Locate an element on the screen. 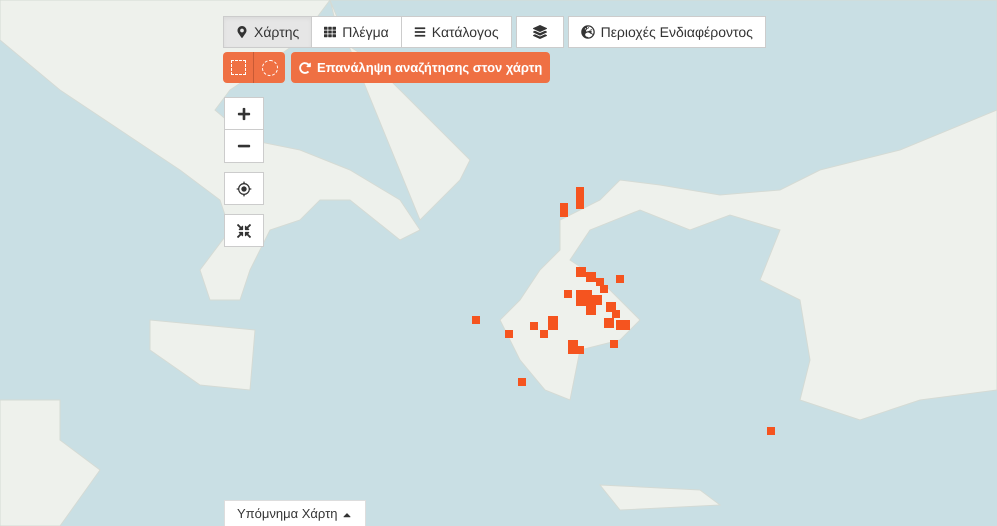 This screenshot has height=526, width=997. locate-button is located at coordinates (244, 188).